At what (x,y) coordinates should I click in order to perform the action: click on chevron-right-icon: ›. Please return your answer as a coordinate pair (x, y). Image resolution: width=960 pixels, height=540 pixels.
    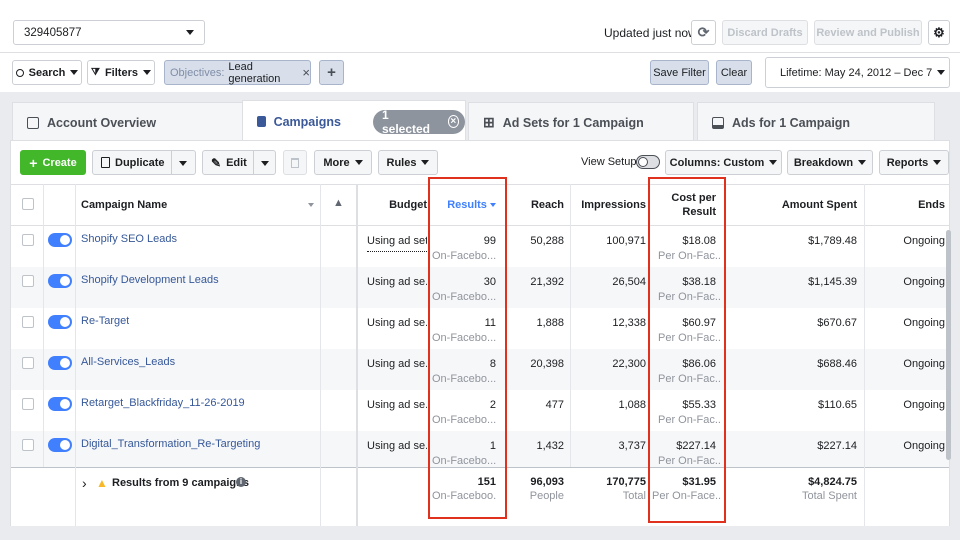
    Looking at the image, I should click on (84, 483).